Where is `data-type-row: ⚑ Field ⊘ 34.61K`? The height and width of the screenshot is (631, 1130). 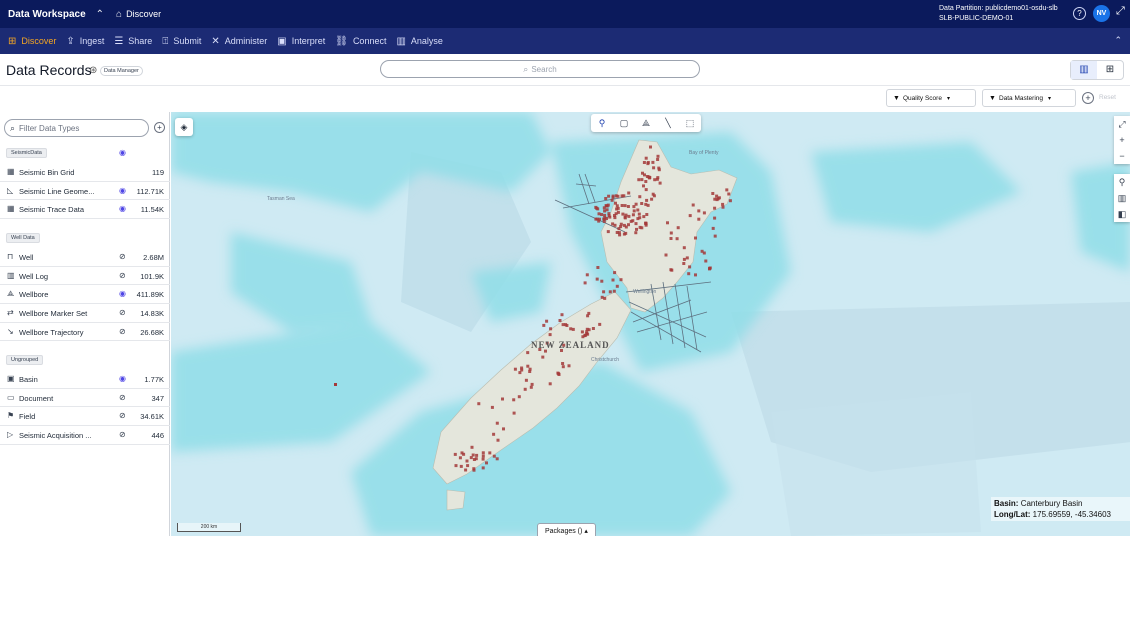 data-type-row: ⚑ Field ⊘ 34.61K is located at coordinates (85, 417).